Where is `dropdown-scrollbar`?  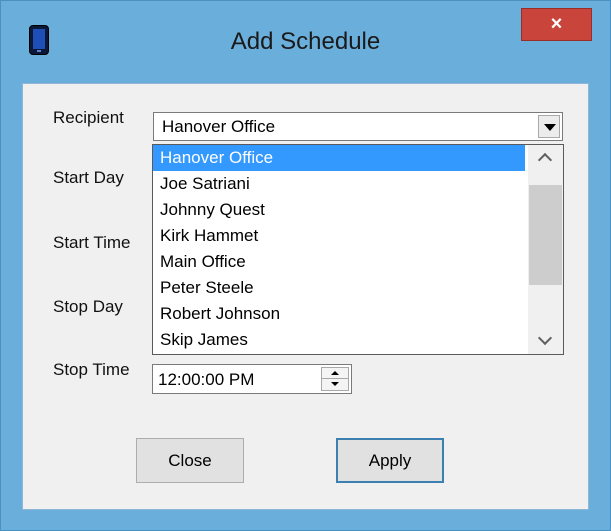 dropdown-scrollbar is located at coordinates (545, 249).